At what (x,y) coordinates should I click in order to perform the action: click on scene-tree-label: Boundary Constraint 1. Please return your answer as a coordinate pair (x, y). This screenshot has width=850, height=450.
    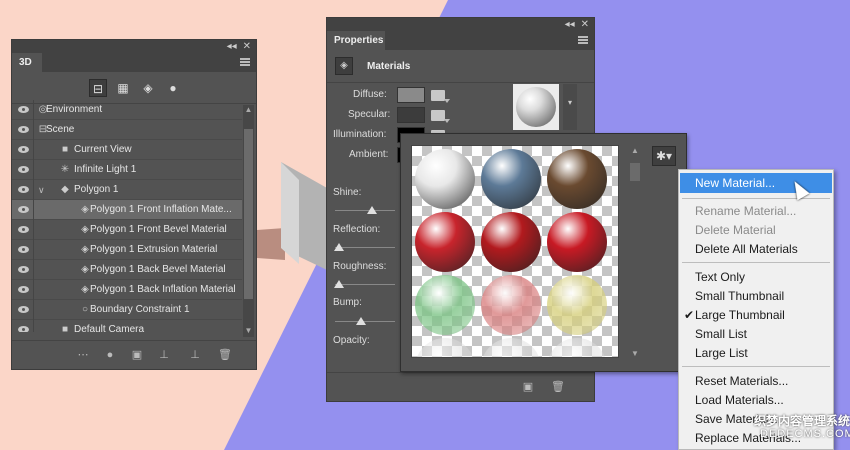
    Looking at the image, I should click on (140, 309).